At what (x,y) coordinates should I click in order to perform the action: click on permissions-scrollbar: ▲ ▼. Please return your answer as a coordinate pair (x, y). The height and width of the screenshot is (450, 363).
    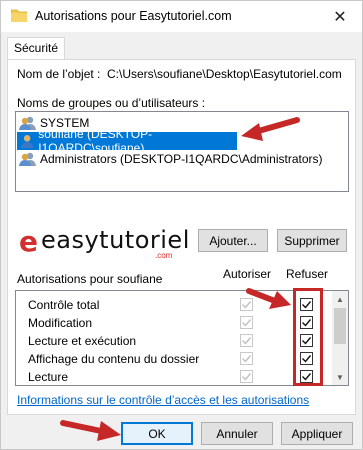
    Looking at the image, I should click on (340, 338).